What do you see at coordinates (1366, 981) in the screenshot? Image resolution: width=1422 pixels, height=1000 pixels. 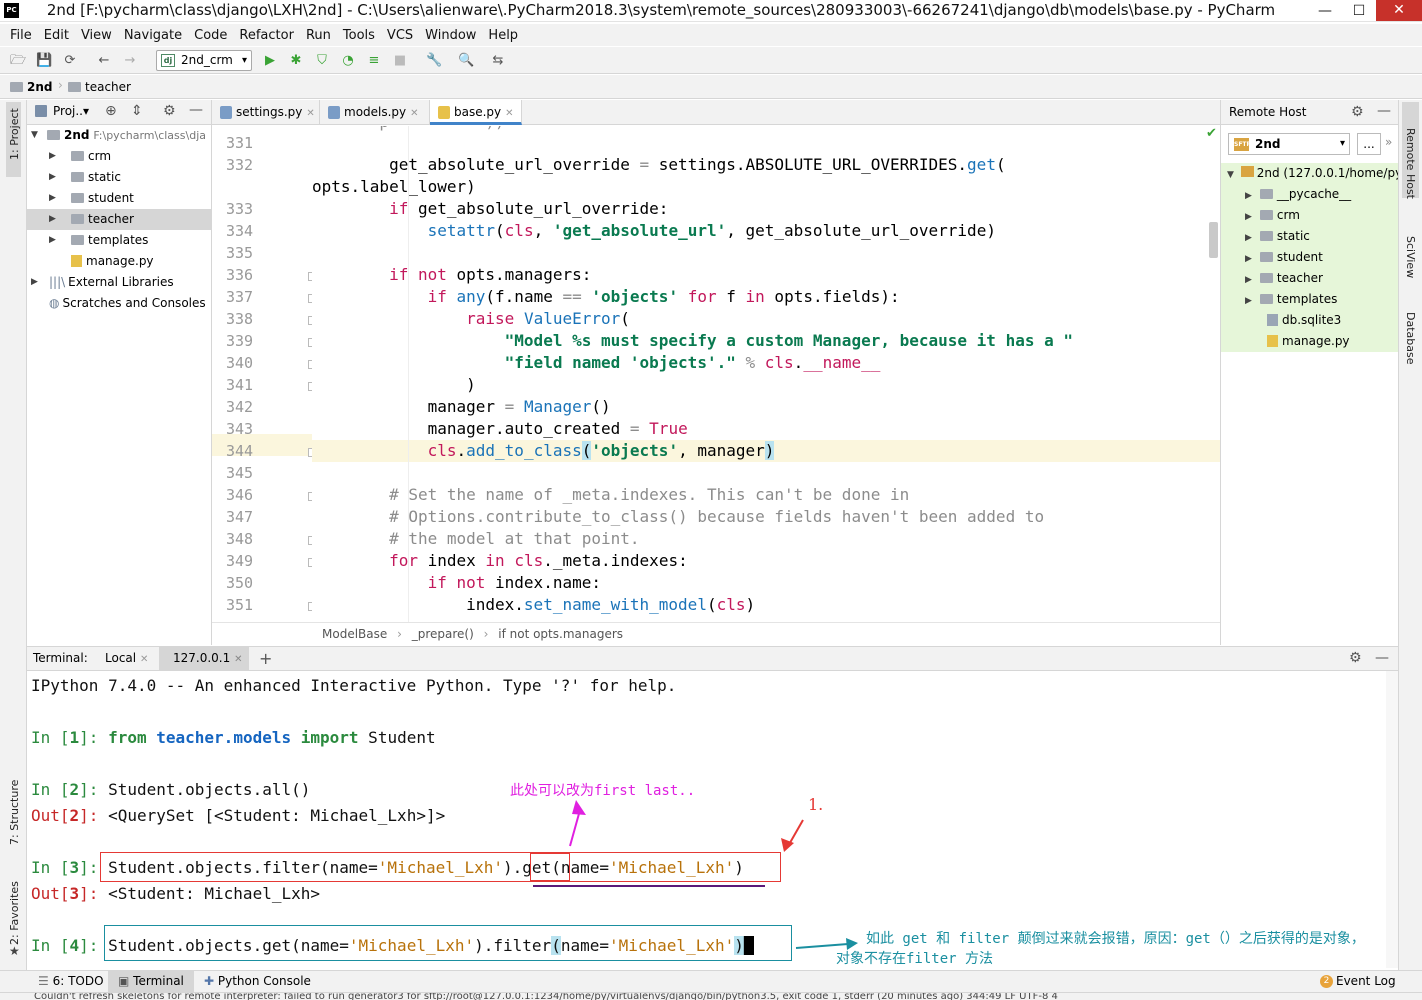 I see `event-log-button: Event Log` at bounding box center [1366, 981].